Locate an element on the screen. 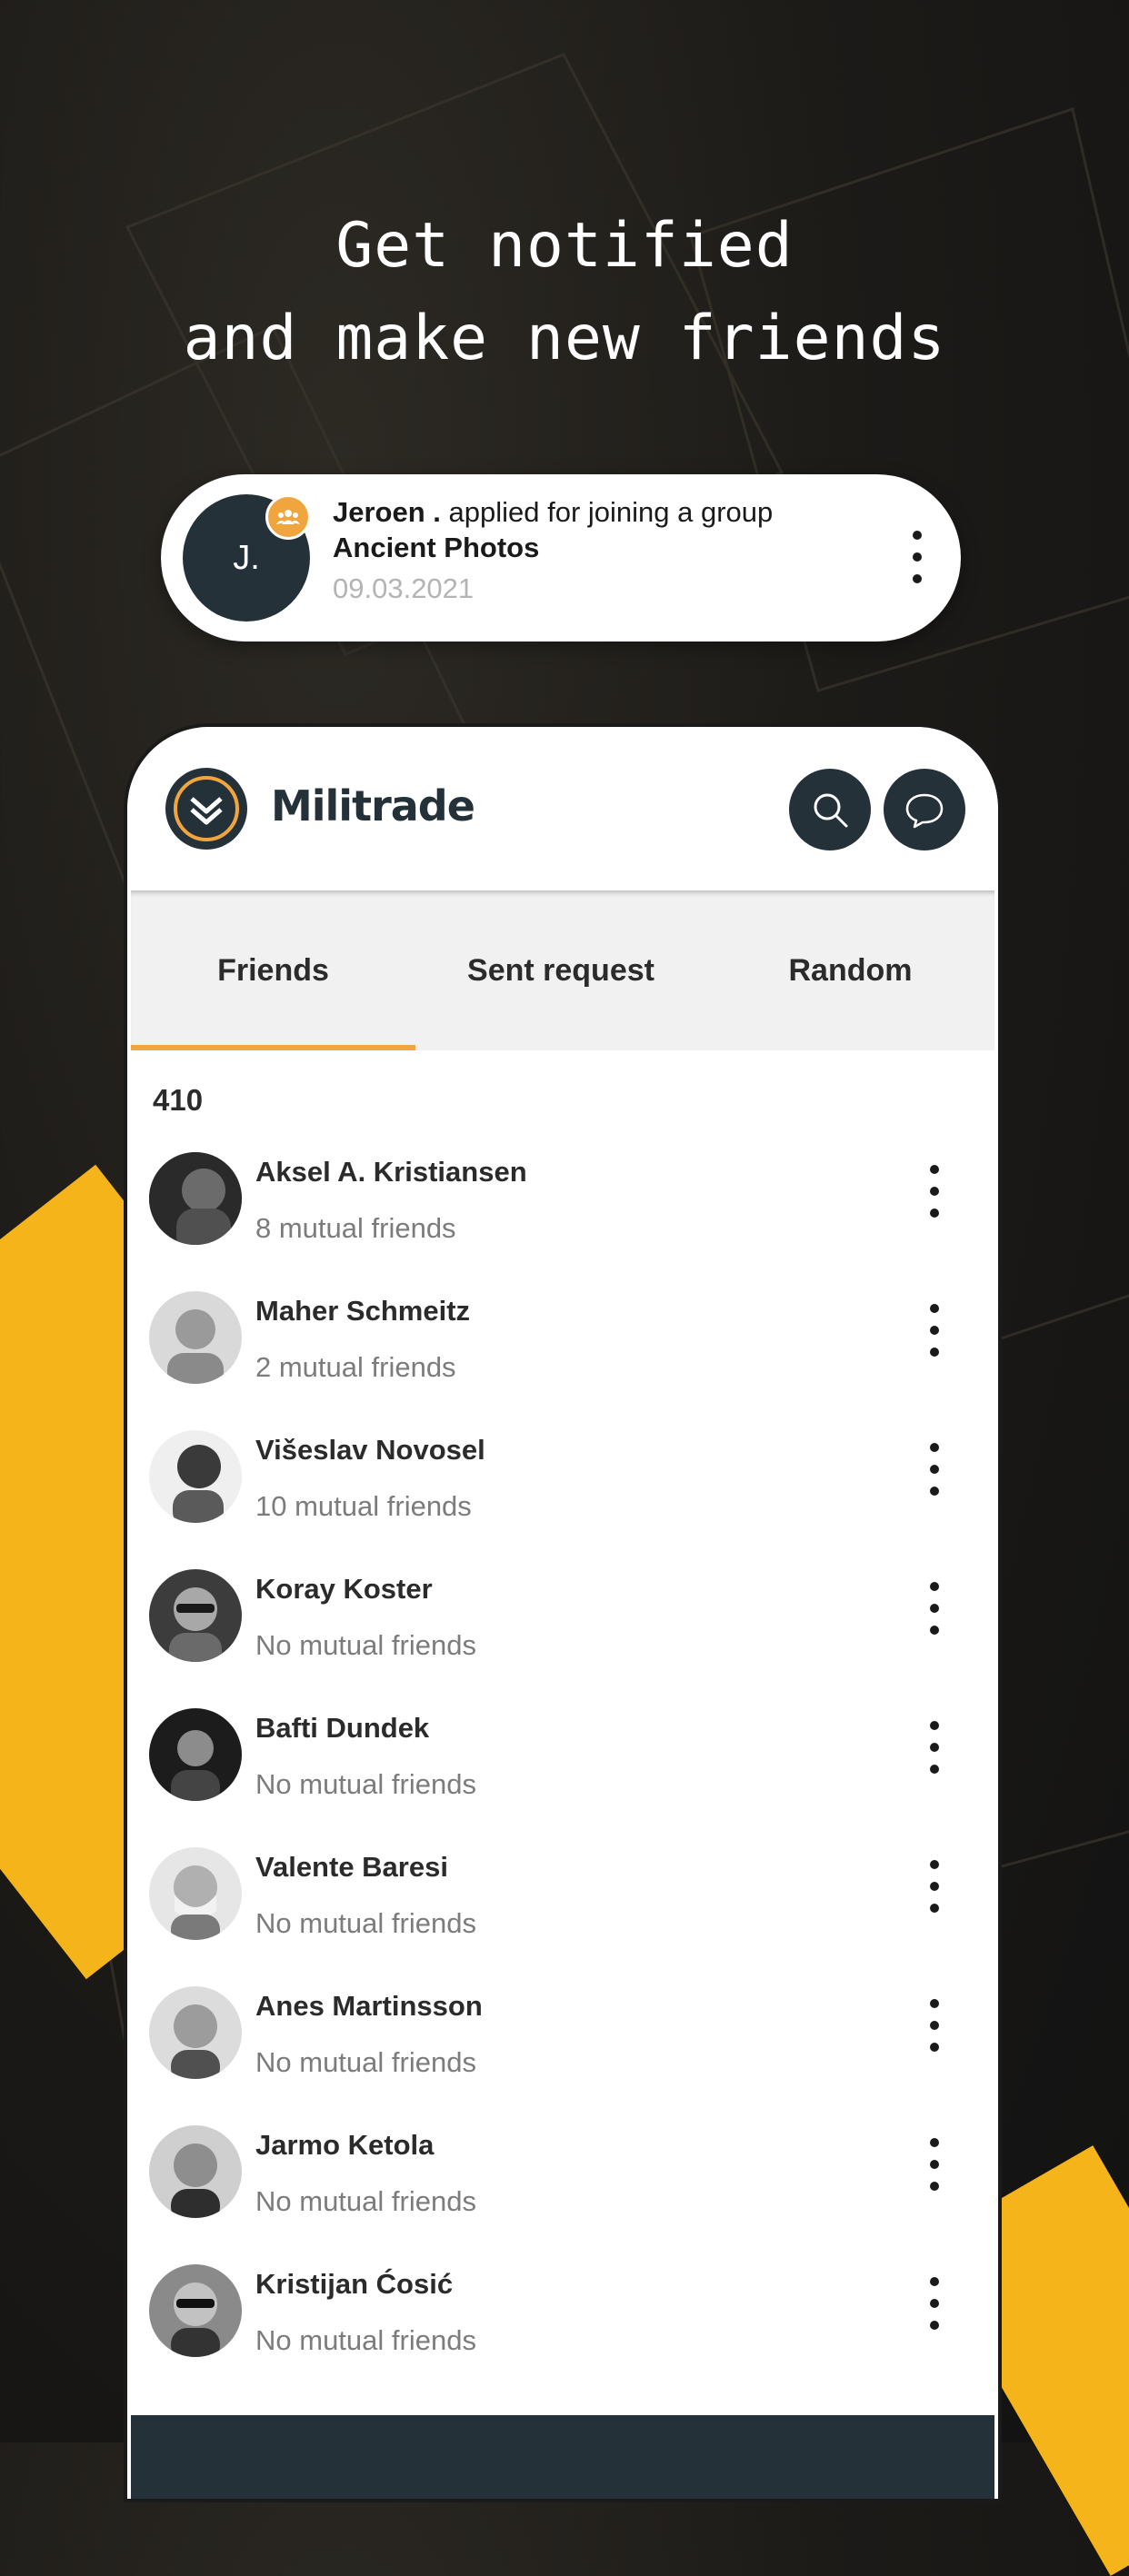  friends-count: 410 is located at coordinates (179, 1100).